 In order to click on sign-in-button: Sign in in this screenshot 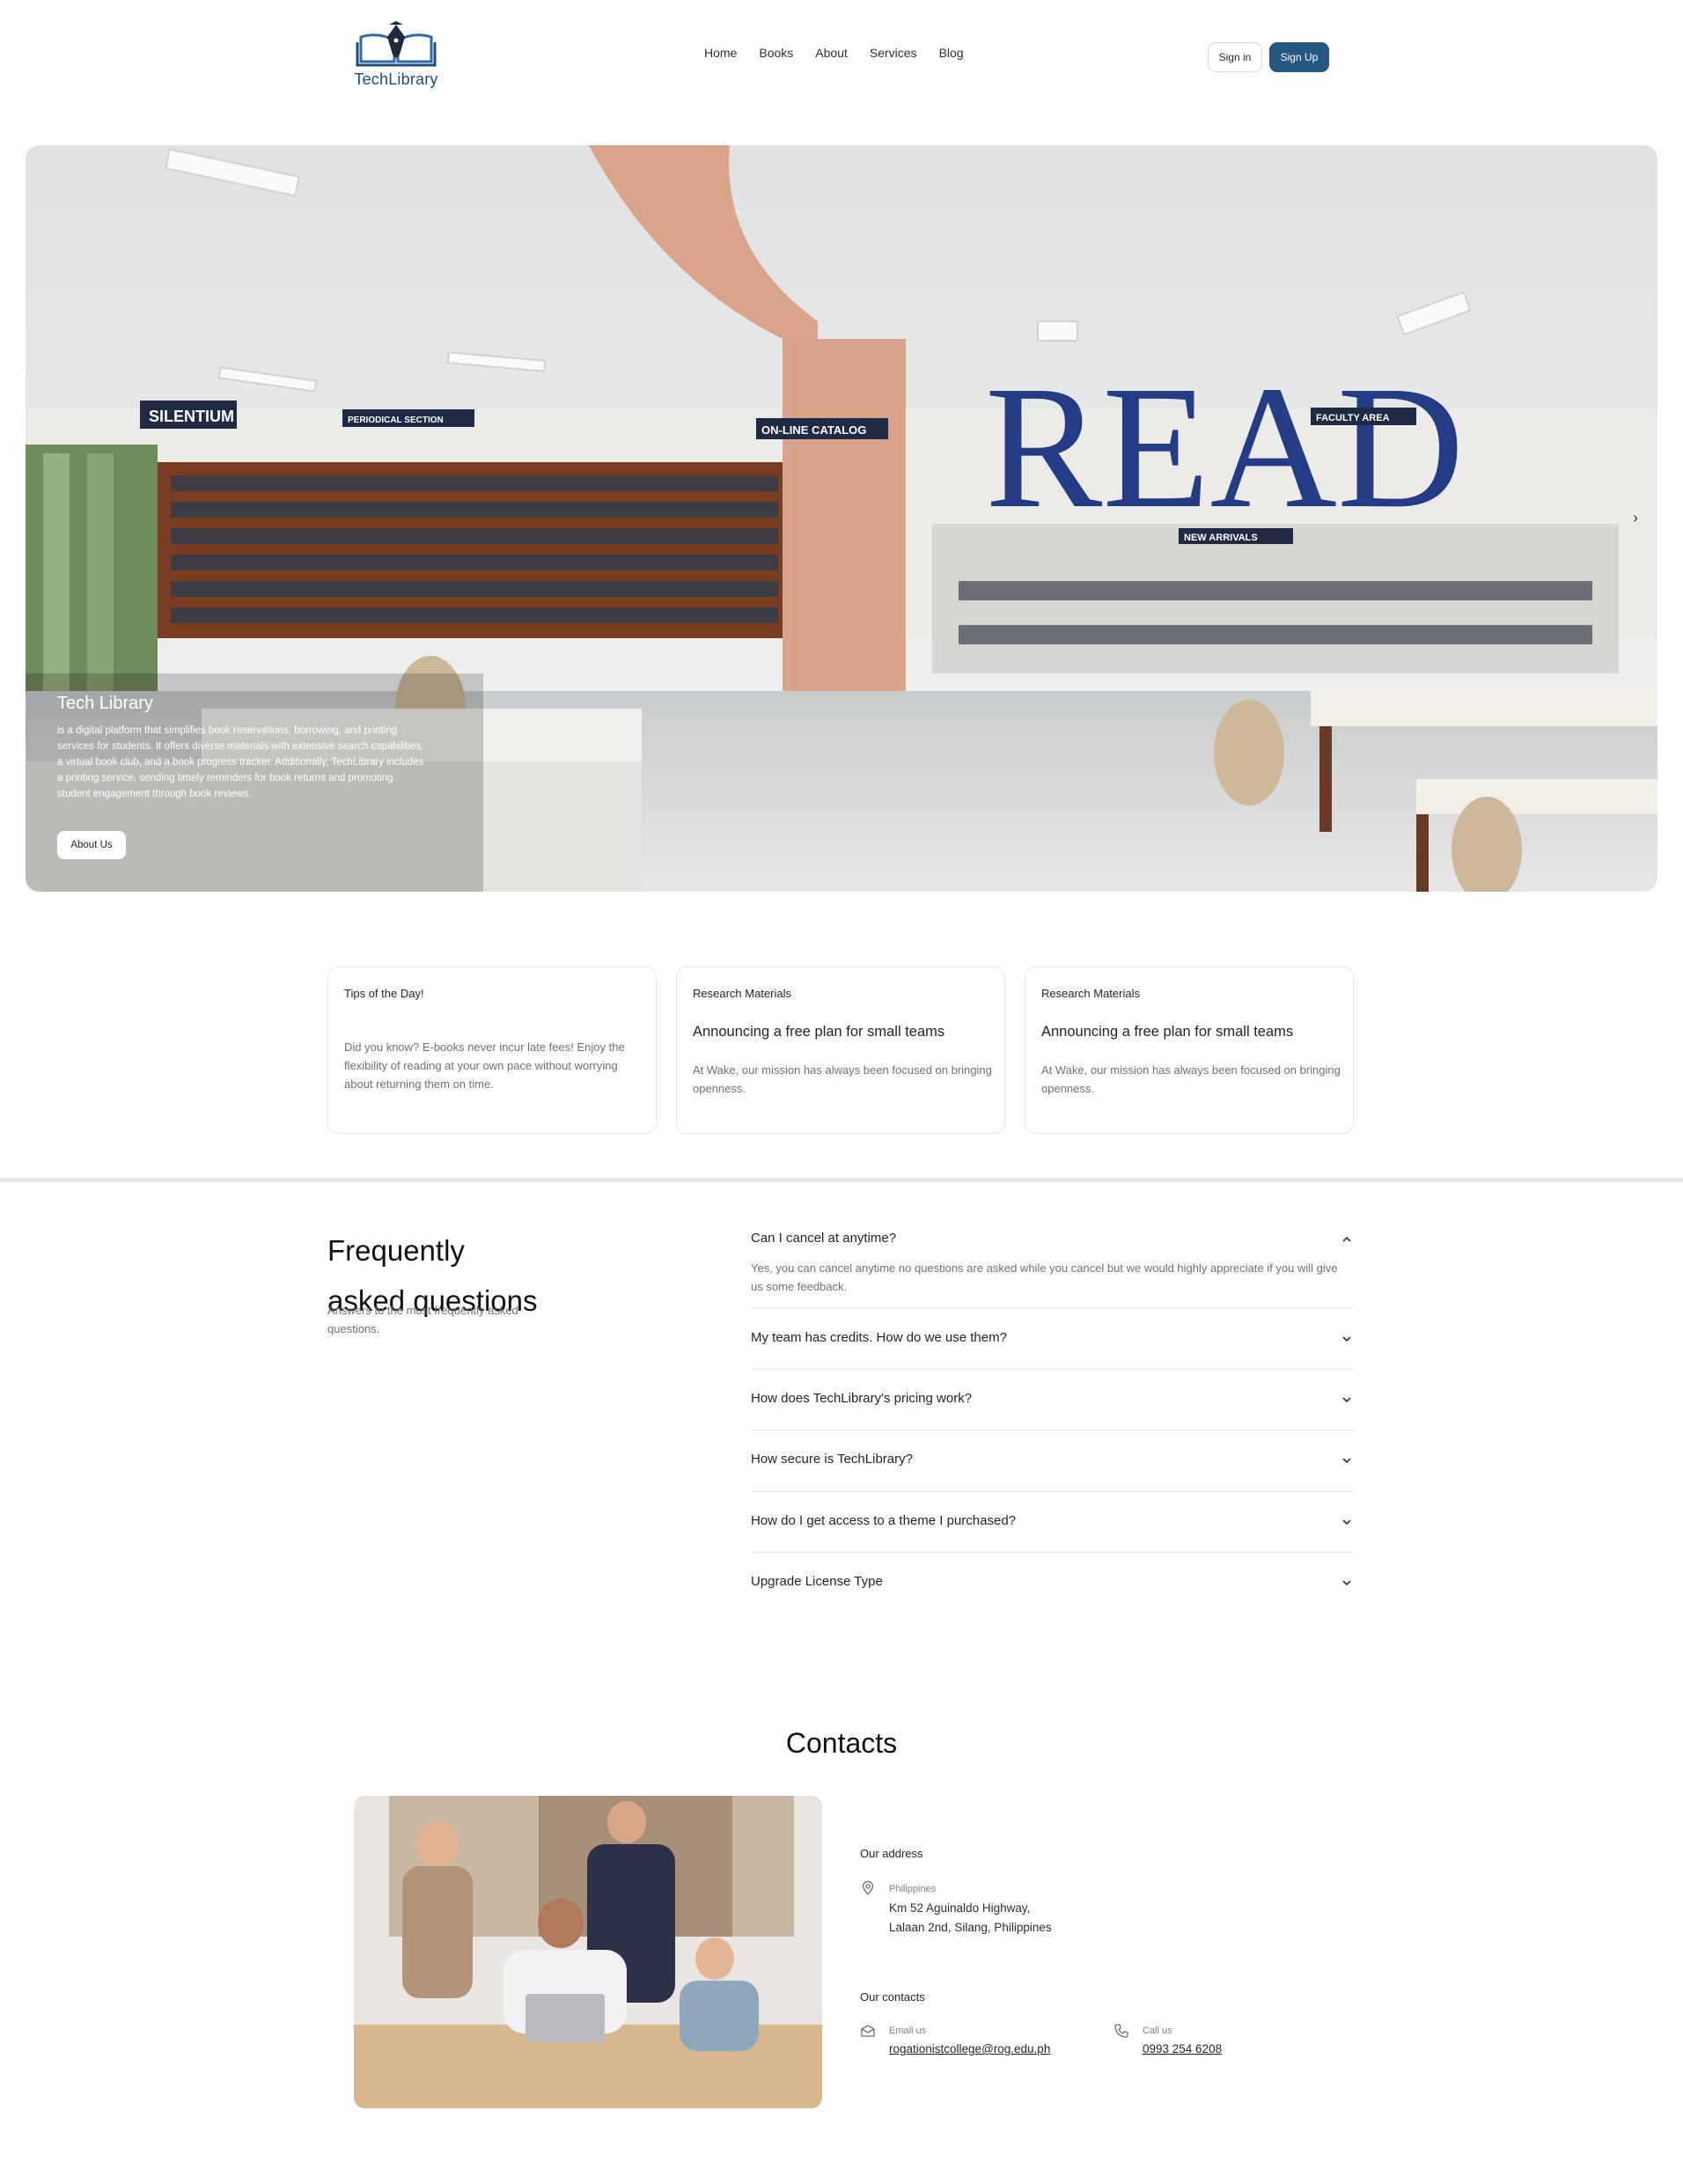, I will do `click(1235, 57)`.